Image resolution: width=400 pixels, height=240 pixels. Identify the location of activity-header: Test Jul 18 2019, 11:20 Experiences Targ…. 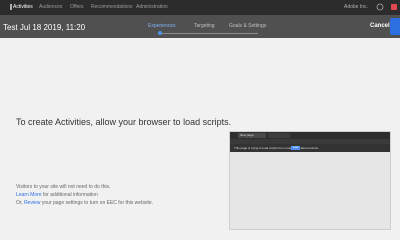
(200, 26).